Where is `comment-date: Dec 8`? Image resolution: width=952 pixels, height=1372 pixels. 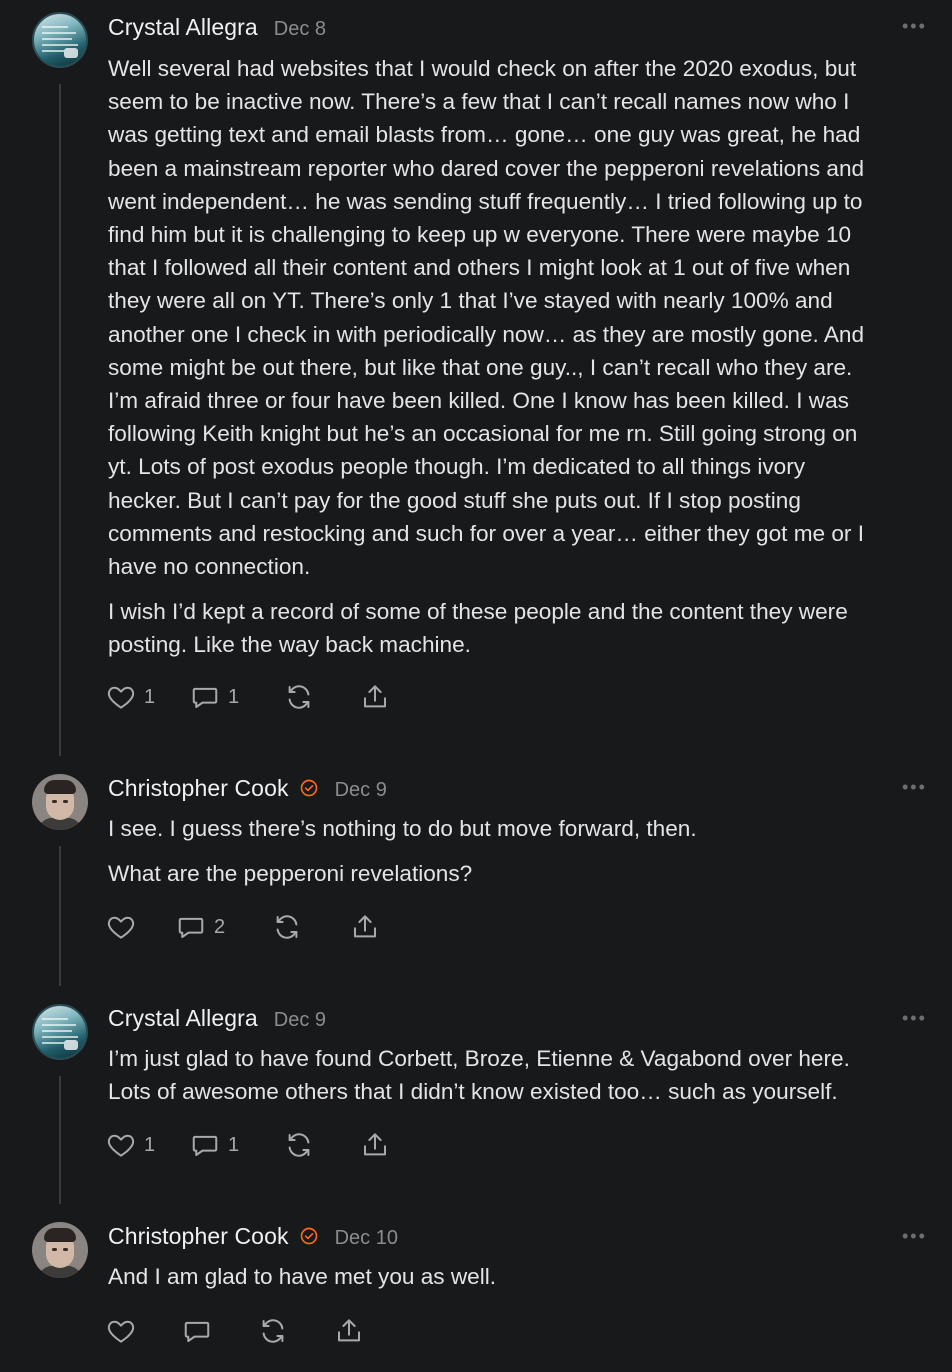 comment-date: Dec 8 is located at coordinates (300, 29).